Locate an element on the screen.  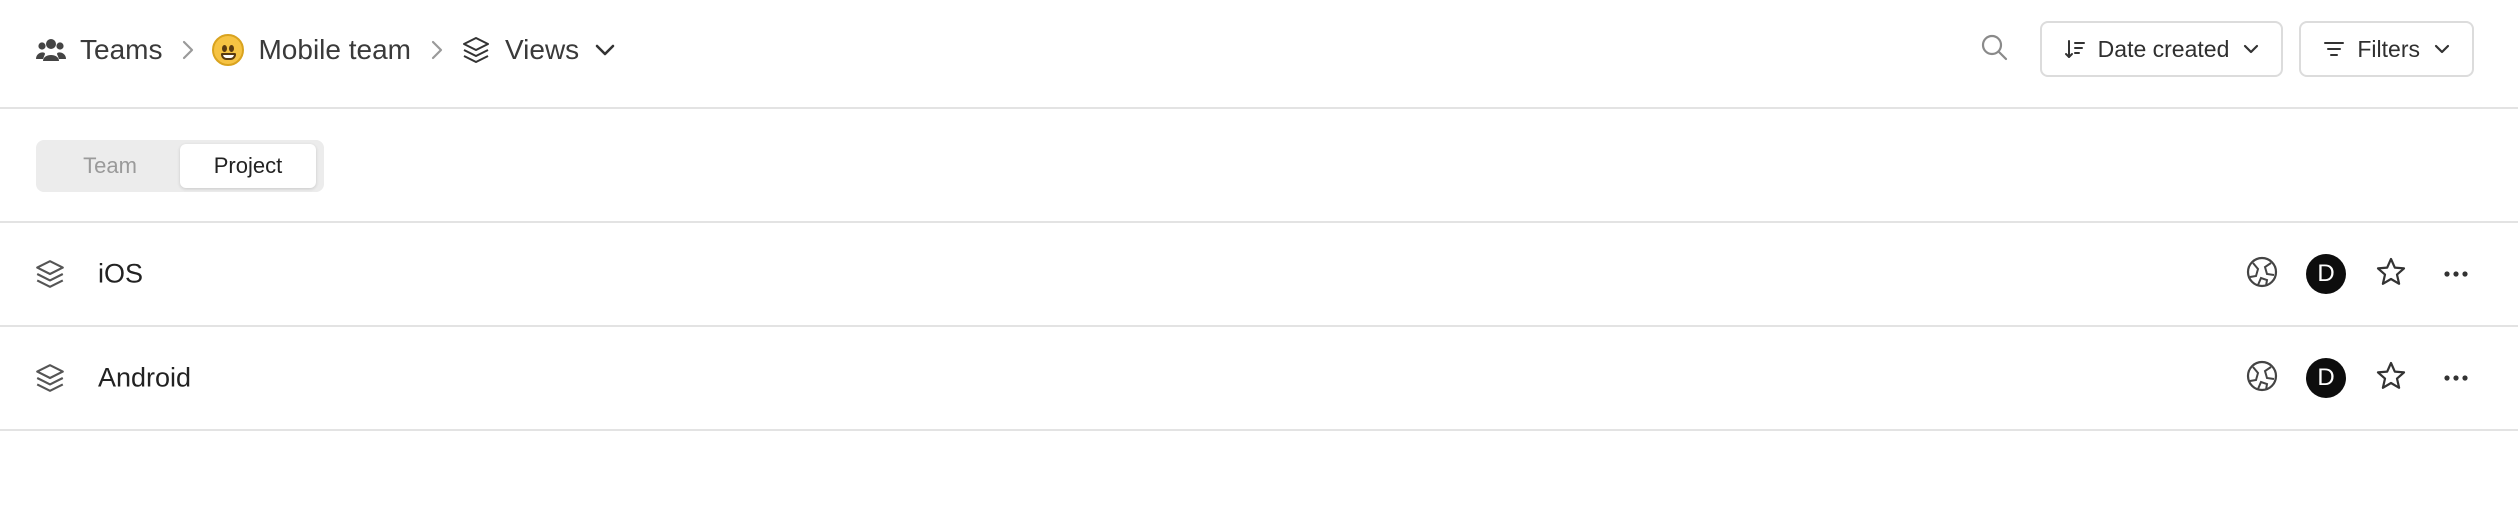
view-title: iOS is located at coordinates (121, 273).